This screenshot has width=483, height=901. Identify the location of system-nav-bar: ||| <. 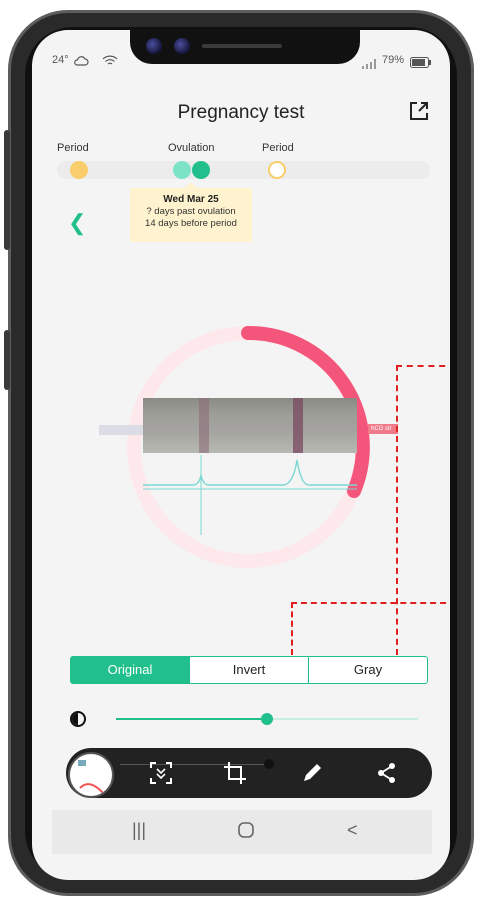
(242, 832).